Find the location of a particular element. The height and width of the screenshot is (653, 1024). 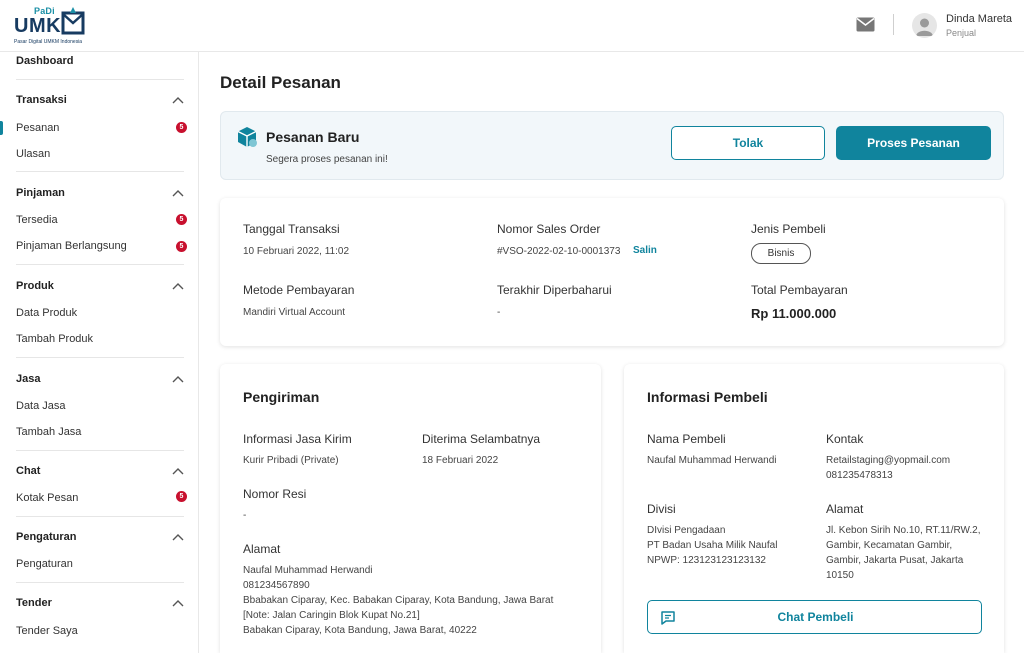

sidebar-item-dashboard: Dashboard is located at coordinates (44, 61).